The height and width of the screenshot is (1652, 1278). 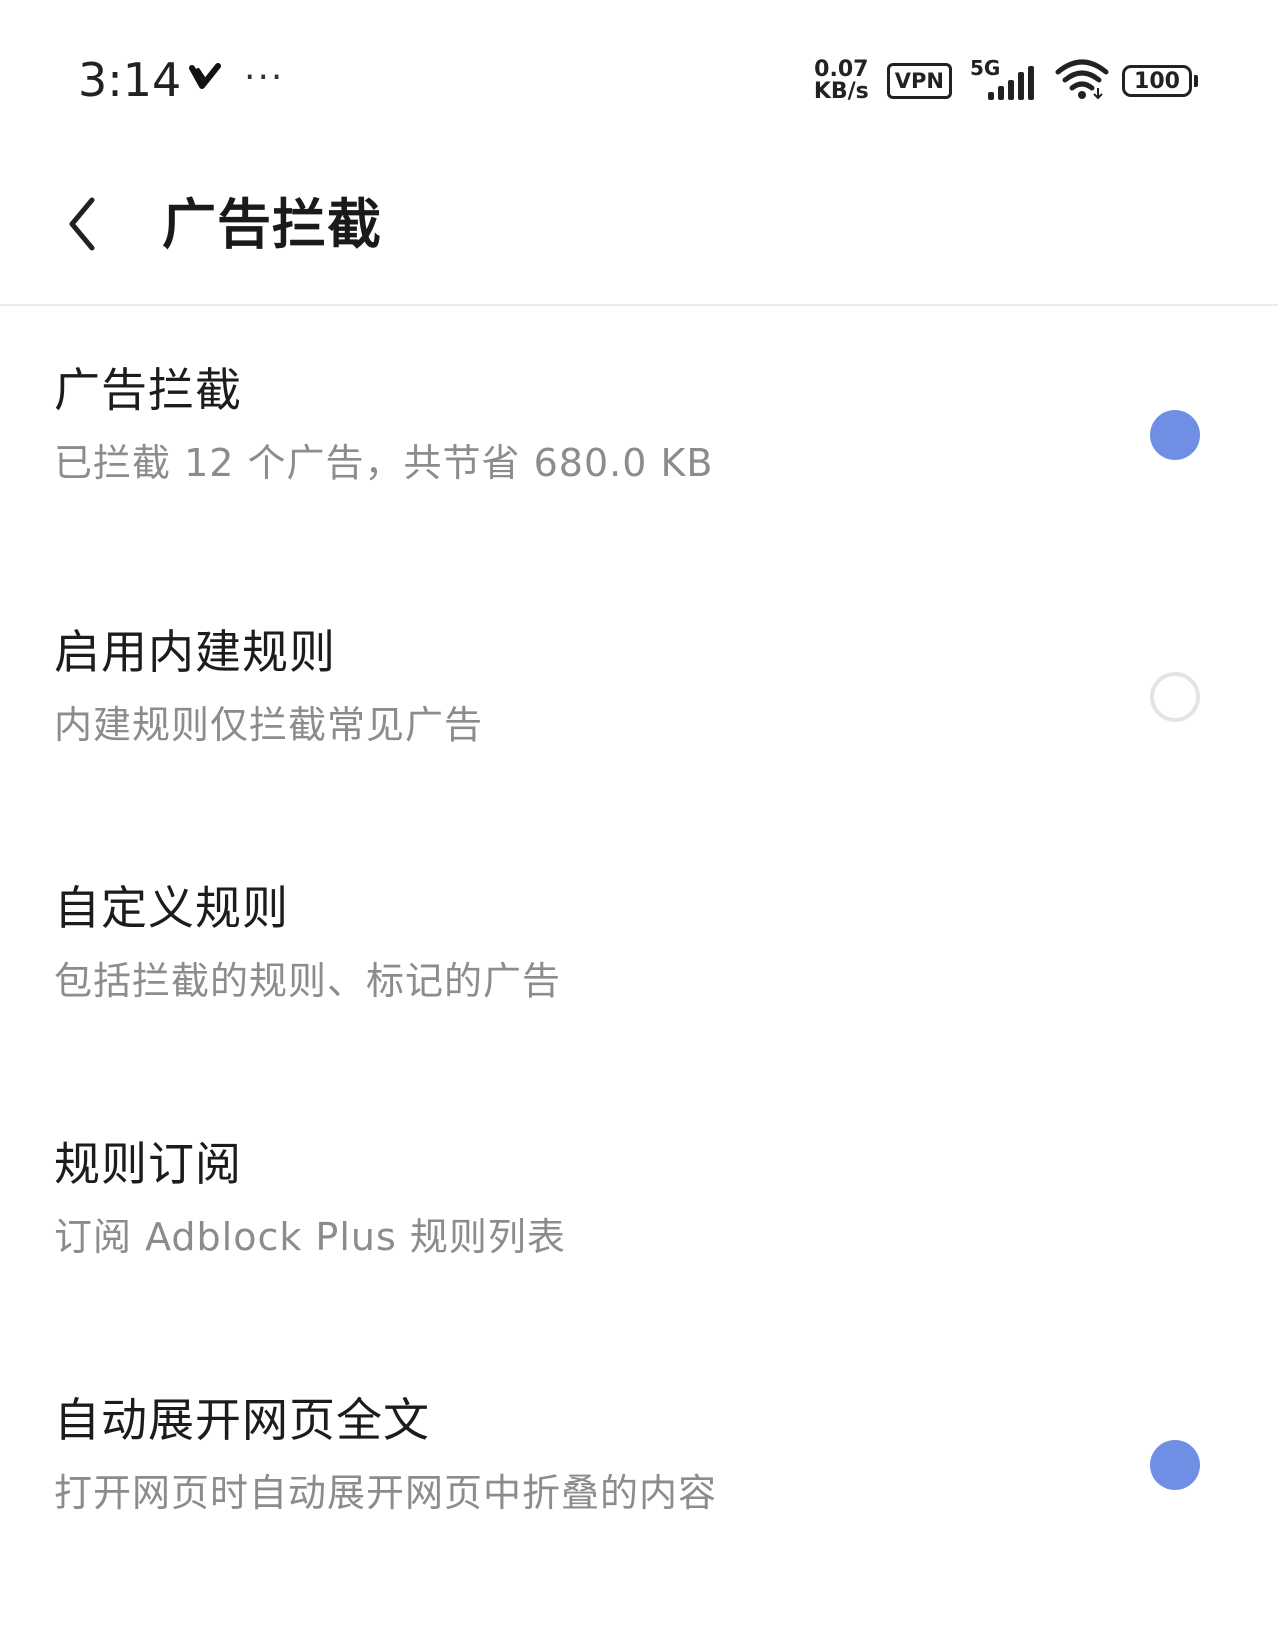 I want to click on setting-subtitle: 包括拦截的规则、标记的广告, so click(x=308, y=981).